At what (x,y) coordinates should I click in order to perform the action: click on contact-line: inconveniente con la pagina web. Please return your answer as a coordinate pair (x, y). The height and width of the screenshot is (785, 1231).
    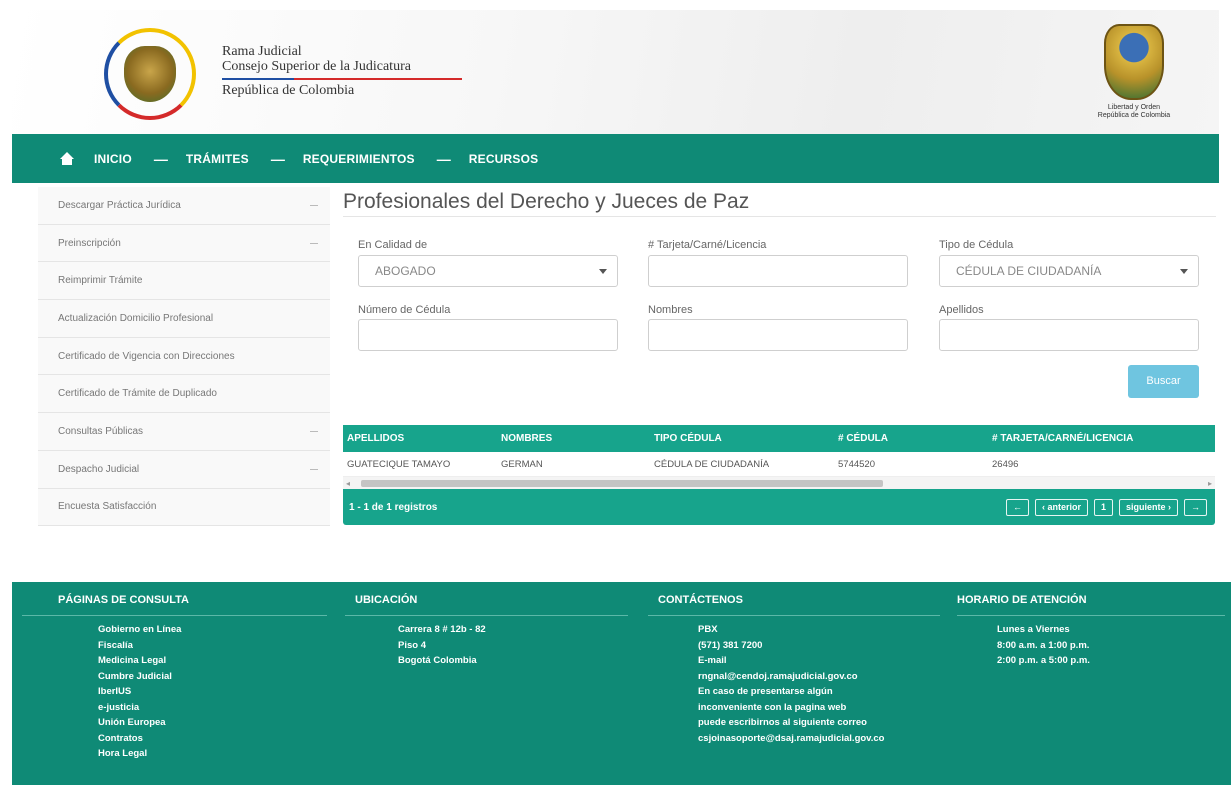
    Looking at the image, I should click on (772, 707).